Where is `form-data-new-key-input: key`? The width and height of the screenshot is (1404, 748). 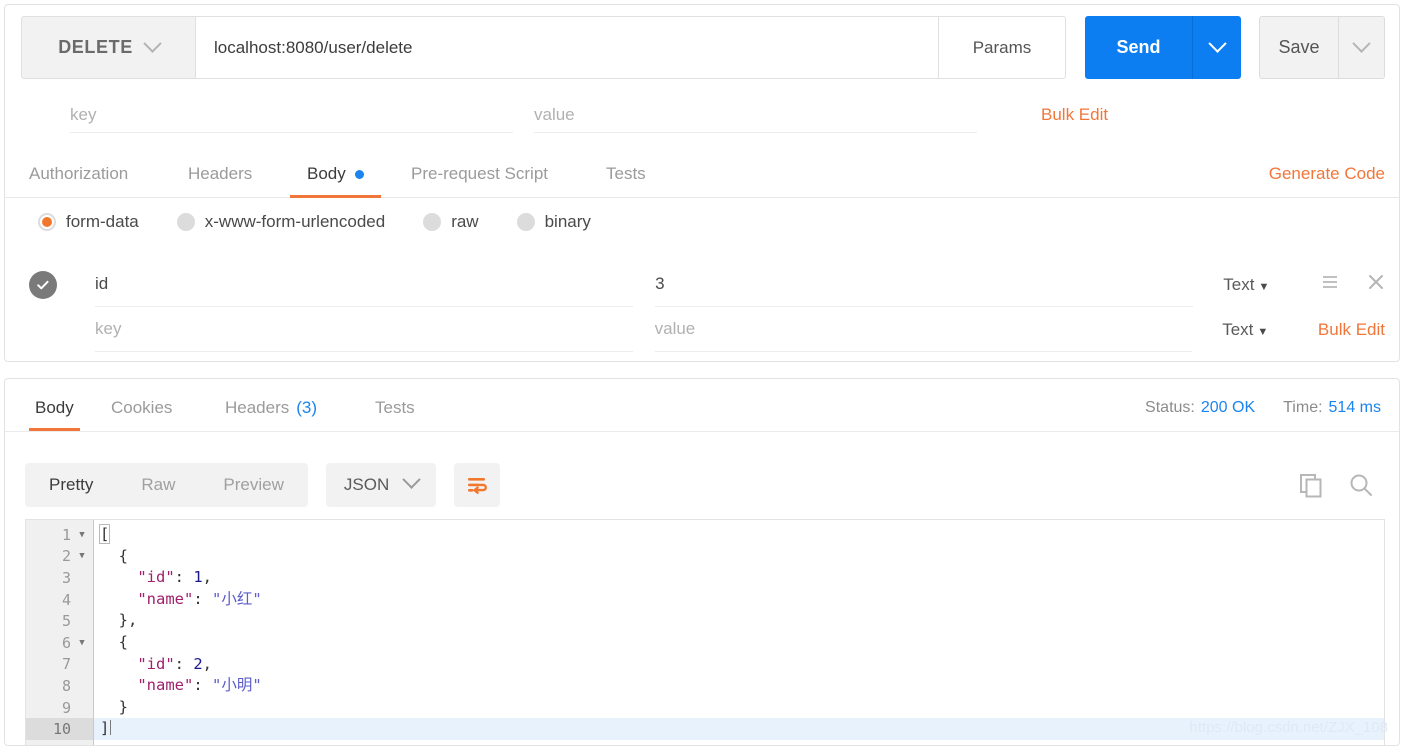 form-data-new-key-input: key is located at coordinates (364, 330).